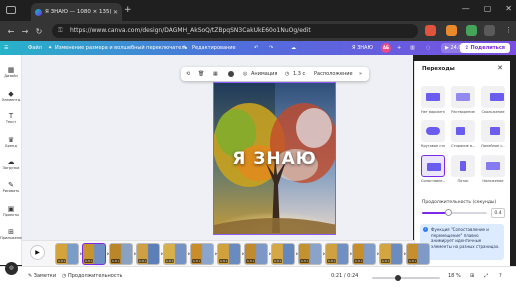 Image resolution: width=516 pixels, height=290 pixels. I want to click on new-tab-button: +, so click(128, 10).